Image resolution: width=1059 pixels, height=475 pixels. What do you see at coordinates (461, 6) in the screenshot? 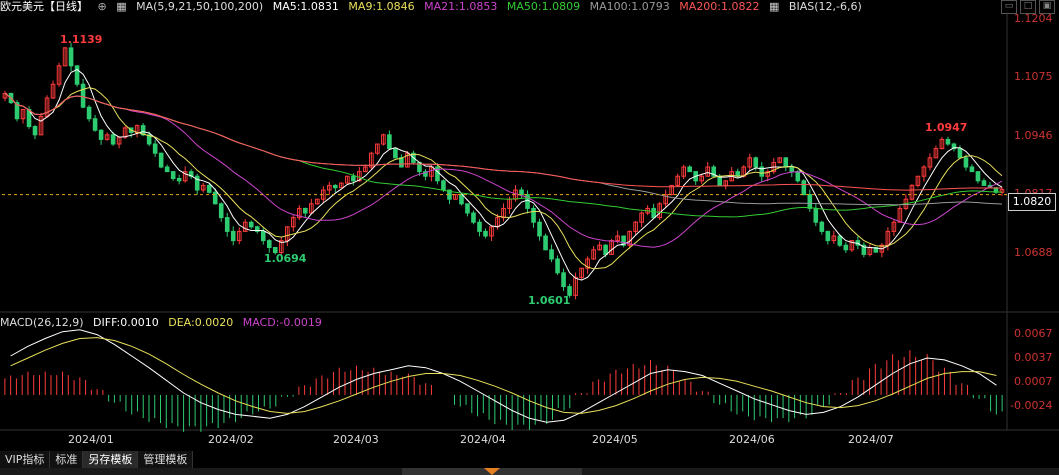
I see `ma21-value: MA21:1.0853` at bounding box center [461, 6].